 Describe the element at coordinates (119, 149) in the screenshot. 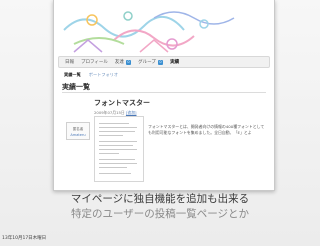

I see `document-preview-image` at that location.